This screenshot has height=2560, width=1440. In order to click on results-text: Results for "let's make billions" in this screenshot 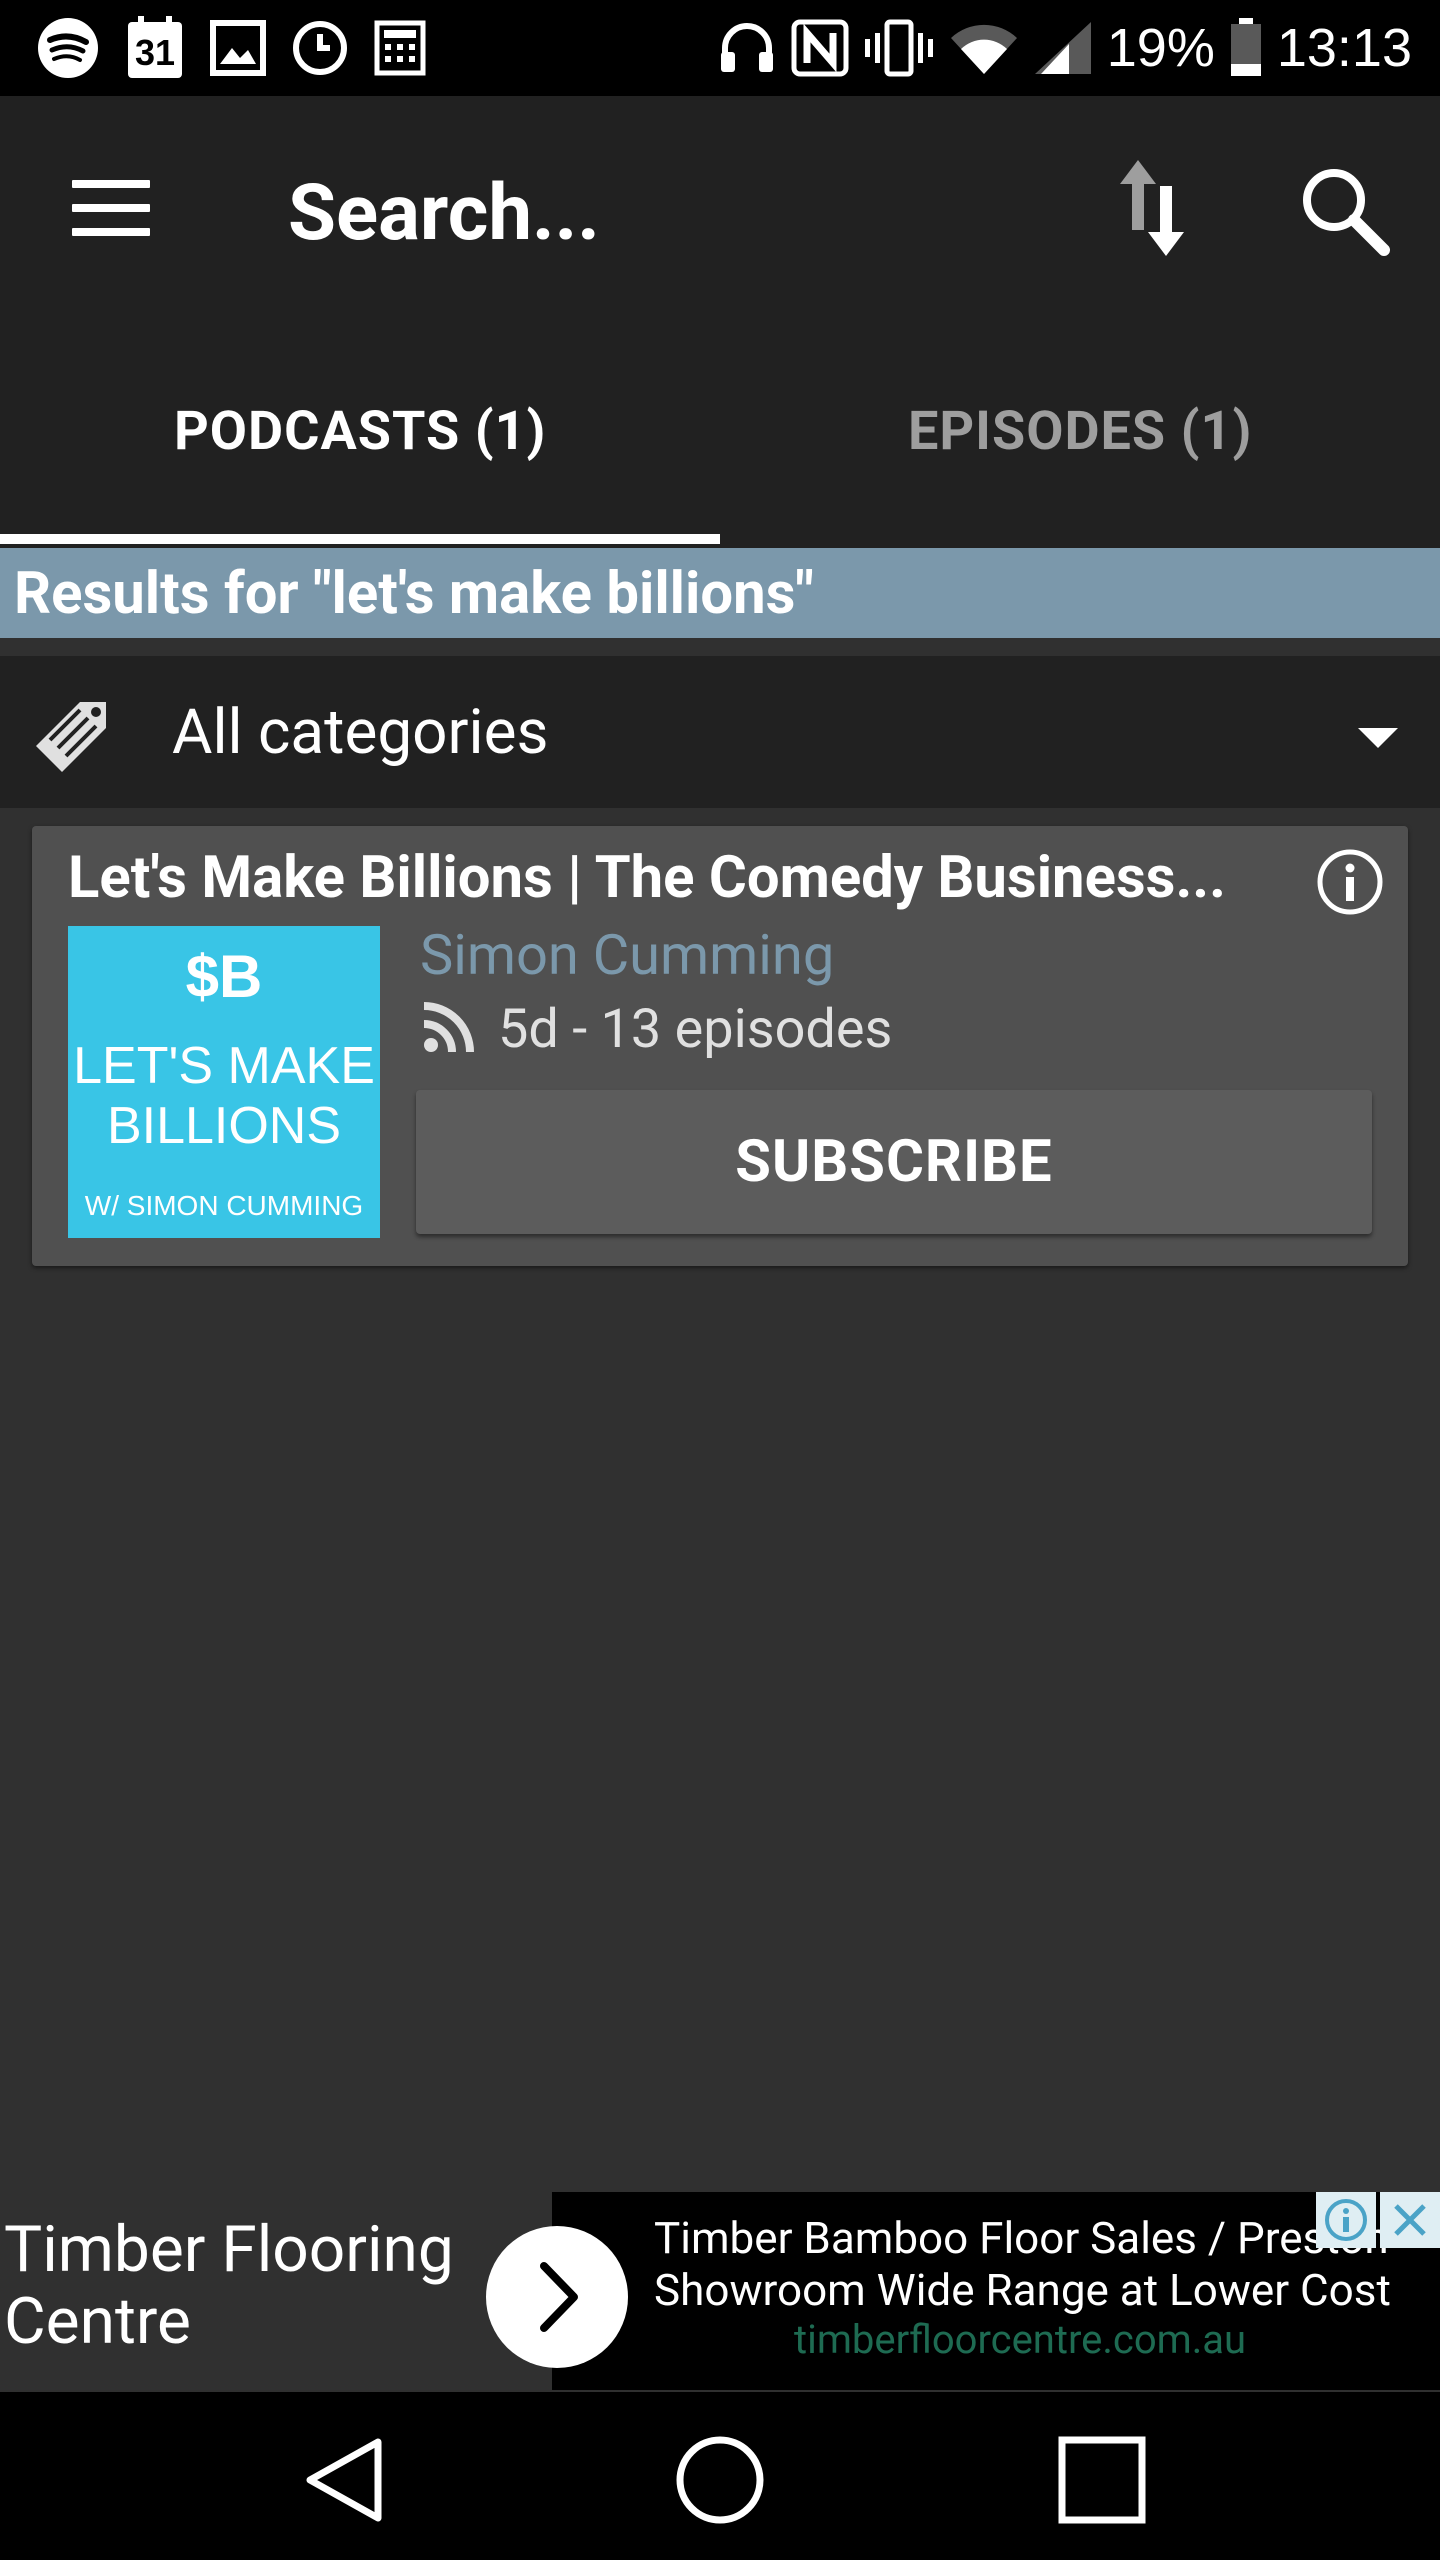, I will do `click(414, 594)`.